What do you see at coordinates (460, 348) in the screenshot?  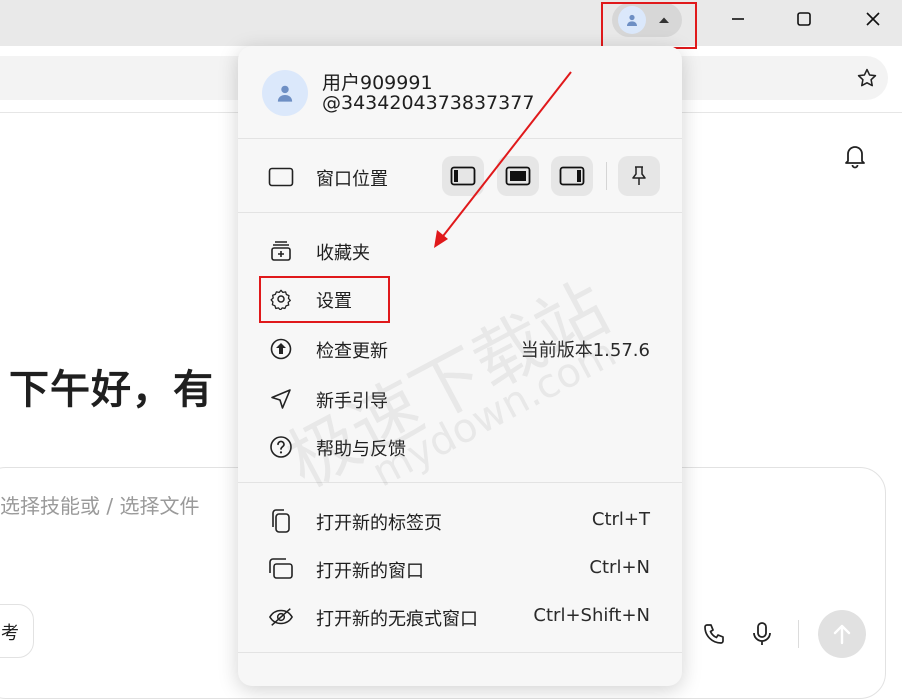 I see `menu-item-check-update: 检查更新 当前版本1.57.6` at bounding box center [460, 348].